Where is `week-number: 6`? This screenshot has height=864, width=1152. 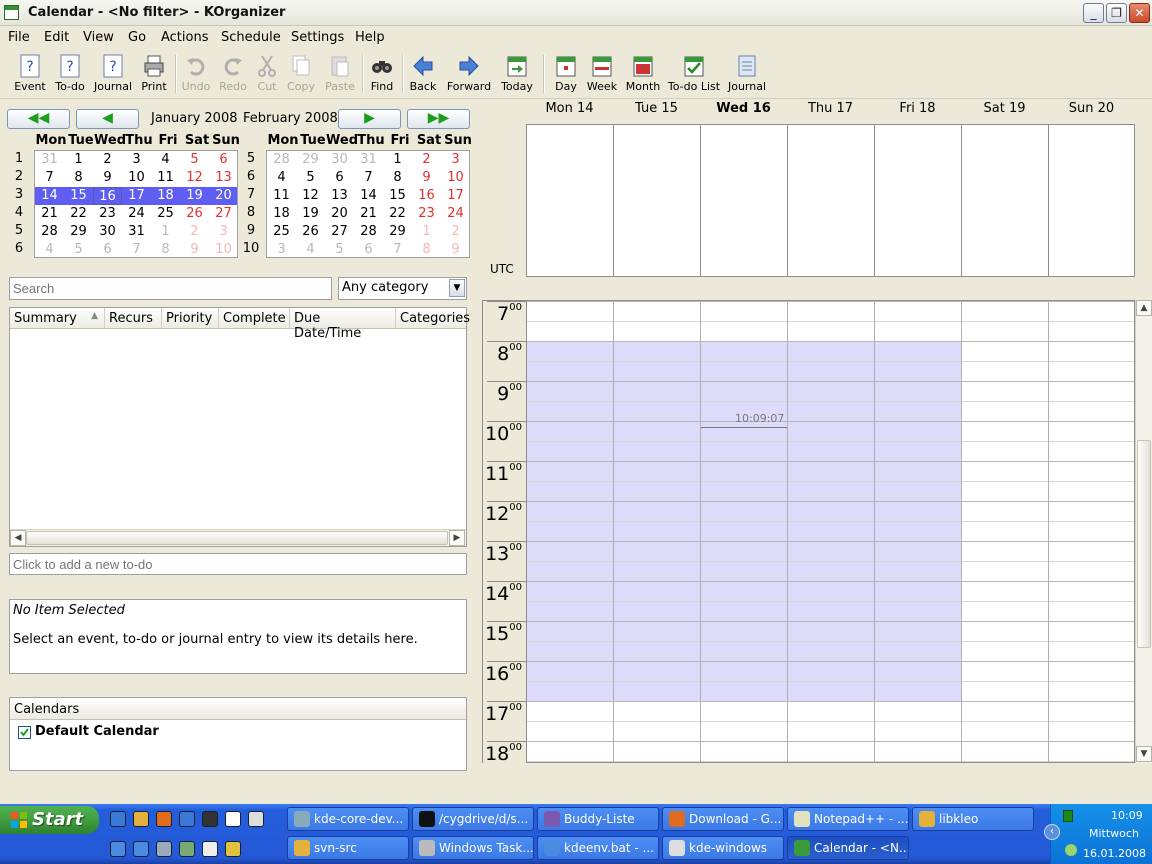
week-number: 6 is located at coordinates (19, 248).